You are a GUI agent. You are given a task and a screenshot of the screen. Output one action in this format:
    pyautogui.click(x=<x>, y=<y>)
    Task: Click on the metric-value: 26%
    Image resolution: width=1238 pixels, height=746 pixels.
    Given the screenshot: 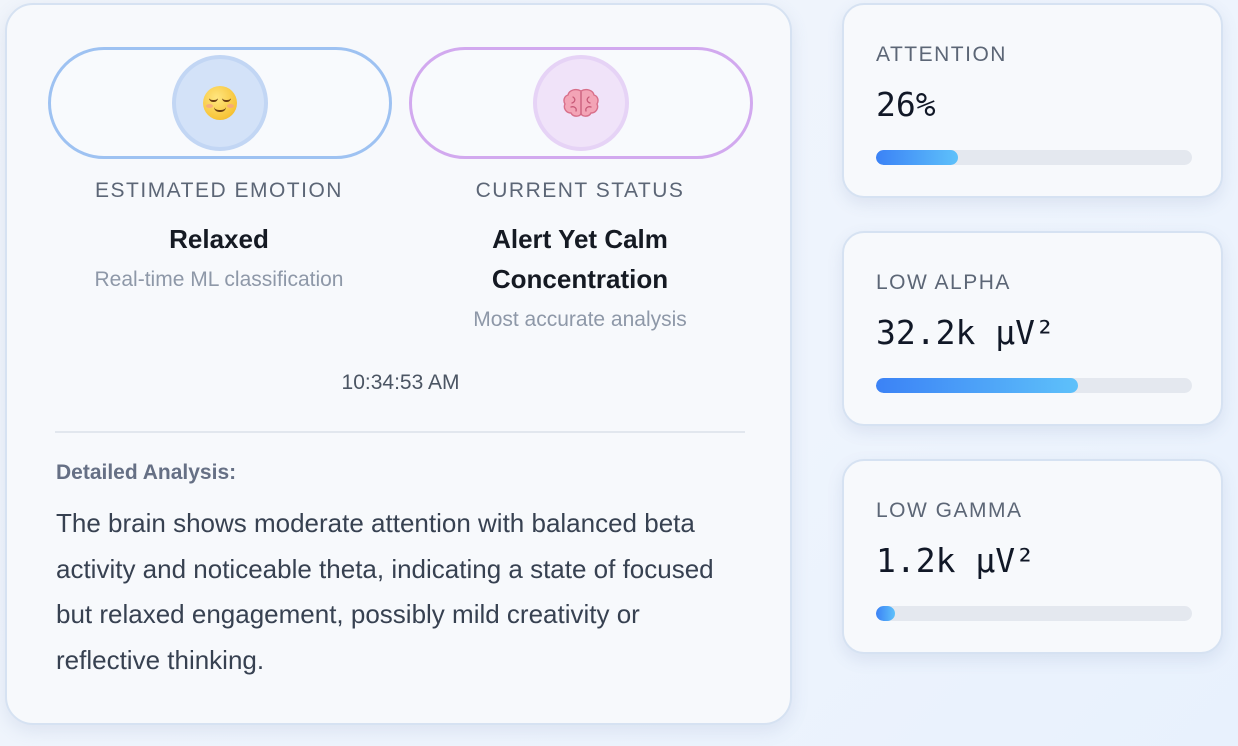 What is the action you would take?
    pyautogui.click(x=906, y=104)
    